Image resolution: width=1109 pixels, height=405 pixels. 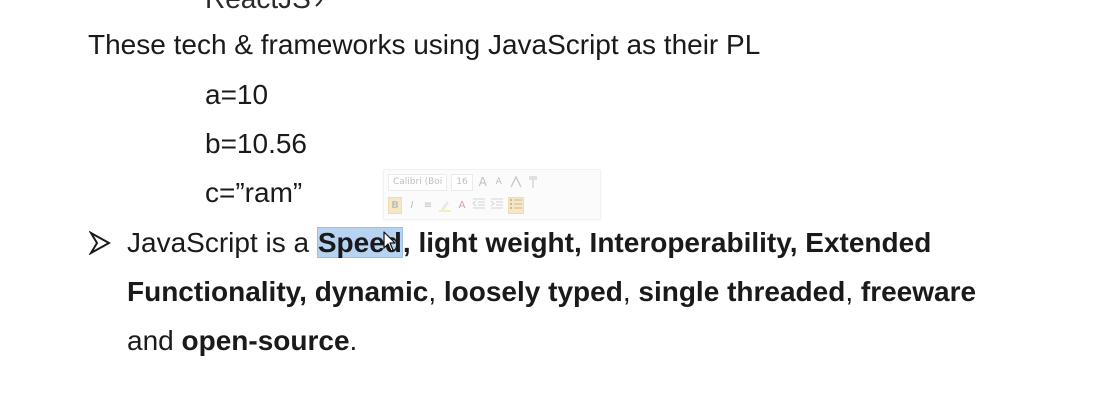 I want to click on font-color-button: A, so click(x=462, y=205).